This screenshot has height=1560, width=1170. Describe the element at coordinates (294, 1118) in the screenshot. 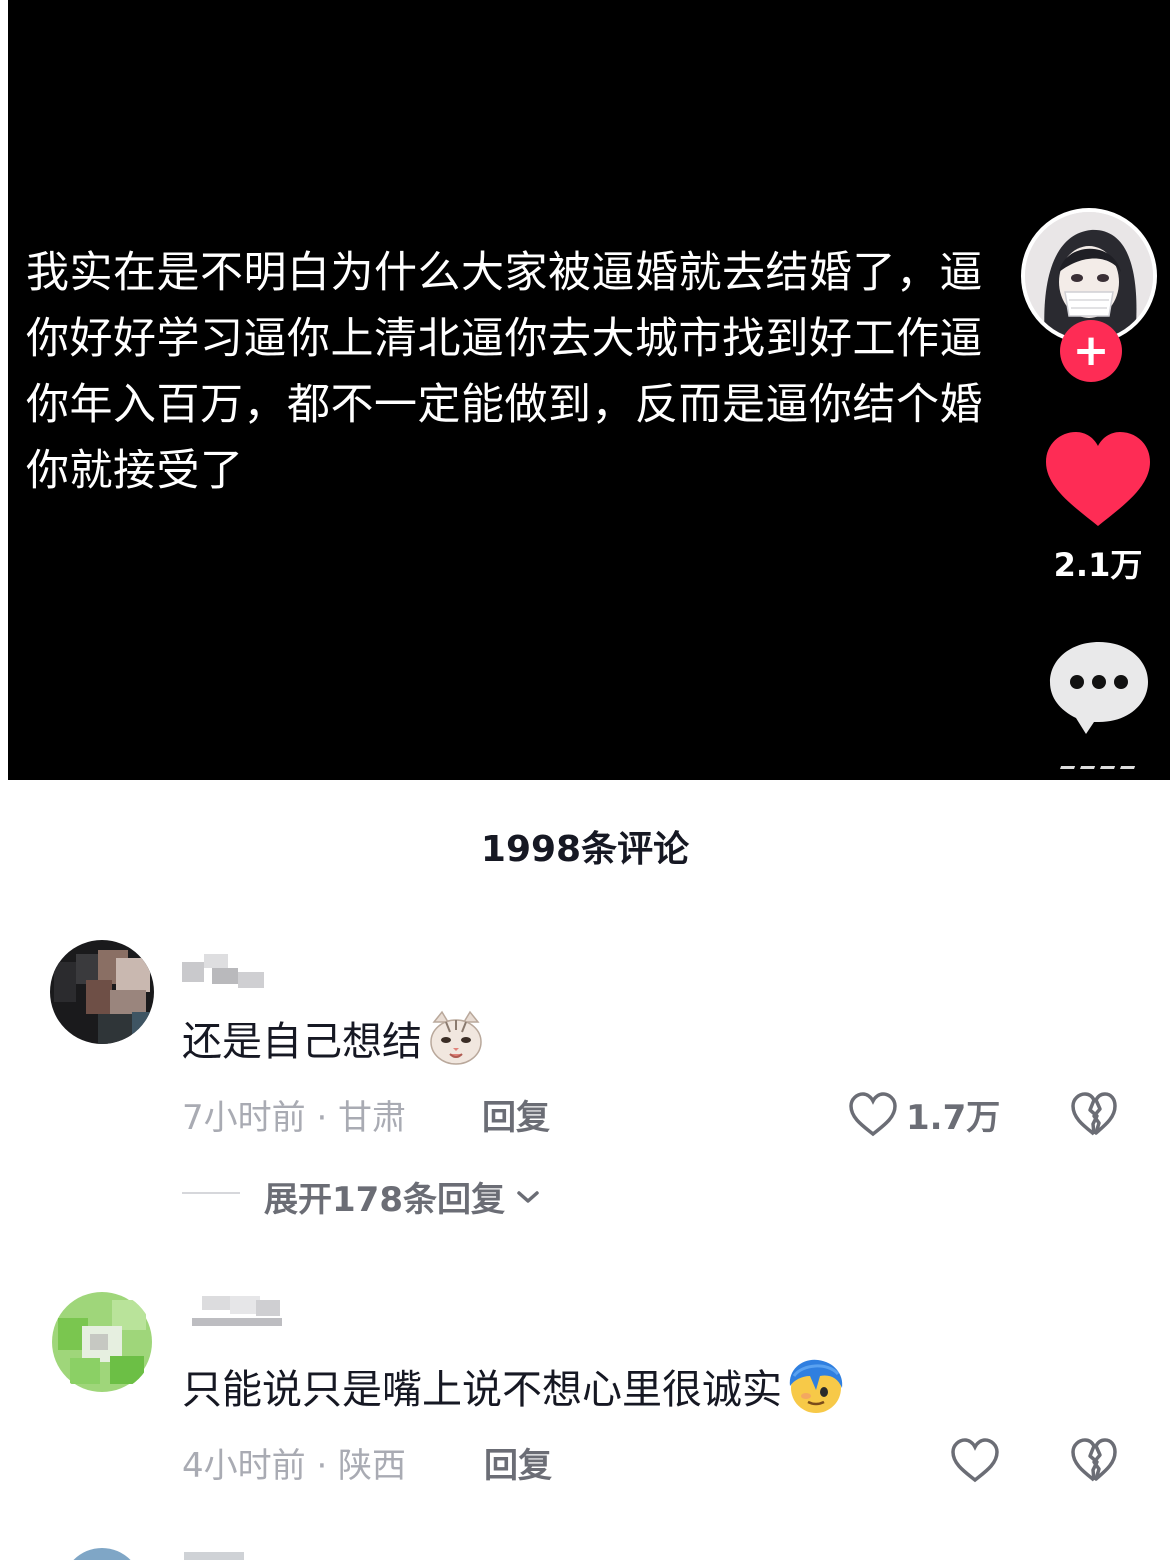

I see `comment-time-location: 7小时前 · 甘肃` at that location.